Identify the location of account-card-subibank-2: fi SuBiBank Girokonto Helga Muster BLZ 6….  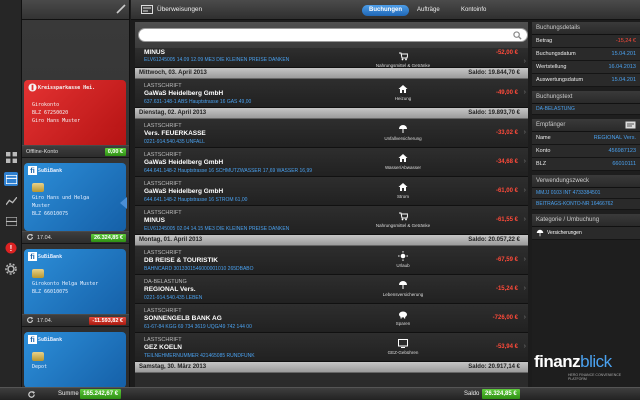
(75, 283).